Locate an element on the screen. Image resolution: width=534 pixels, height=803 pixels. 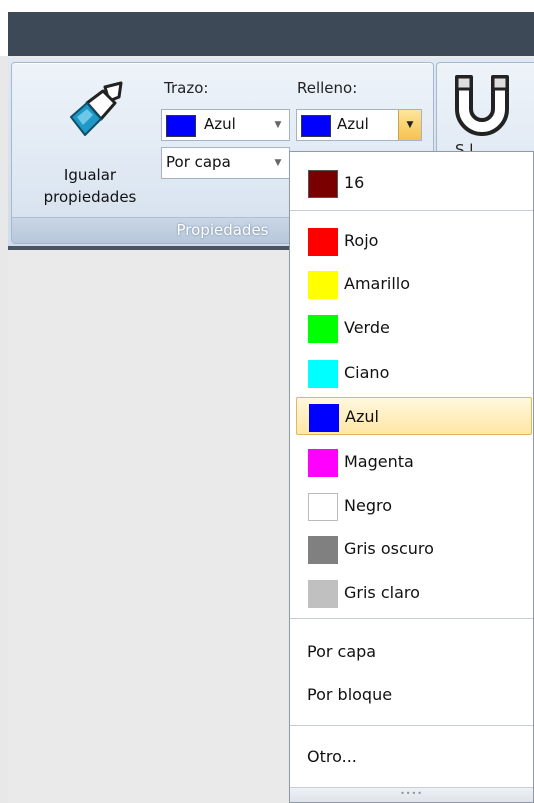
color-item-verde: Verde is located at coordinates (414, 328).